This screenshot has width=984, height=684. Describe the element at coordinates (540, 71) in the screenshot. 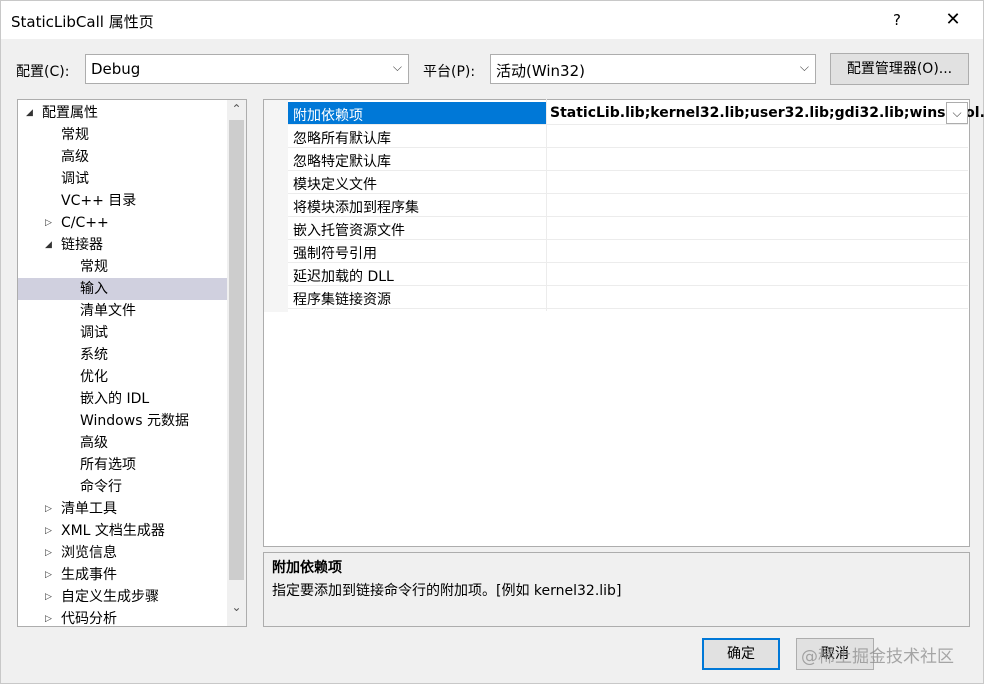

I see `platform-select-value: 活动(Win32)` at that location.